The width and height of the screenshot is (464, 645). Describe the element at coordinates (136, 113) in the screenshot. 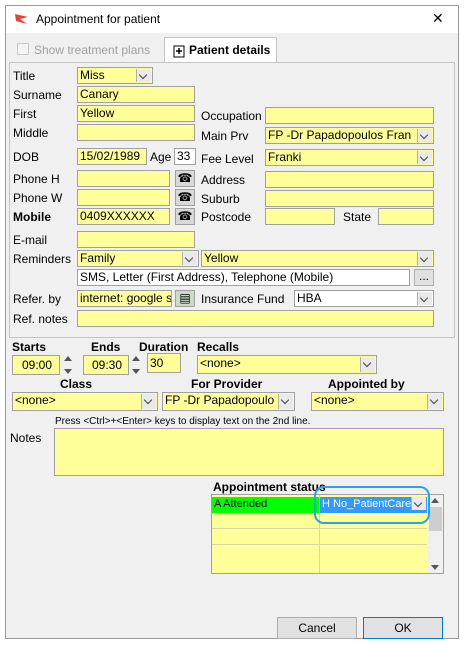

I see `first-name-field: Yellow` at that location.